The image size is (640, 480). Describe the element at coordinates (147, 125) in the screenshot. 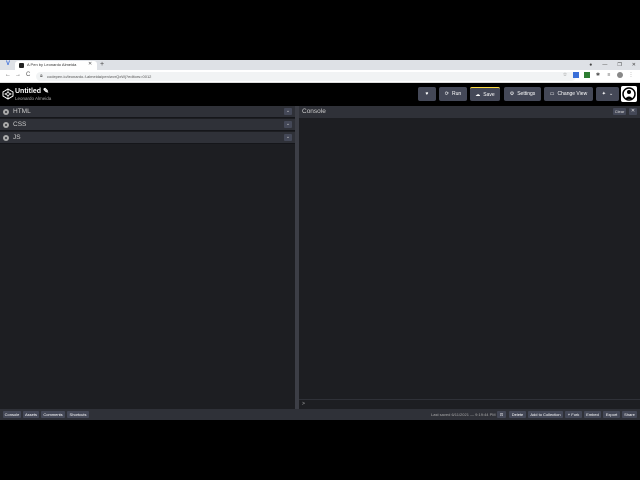

I see `editor-css: CSS ⌄` at that location.